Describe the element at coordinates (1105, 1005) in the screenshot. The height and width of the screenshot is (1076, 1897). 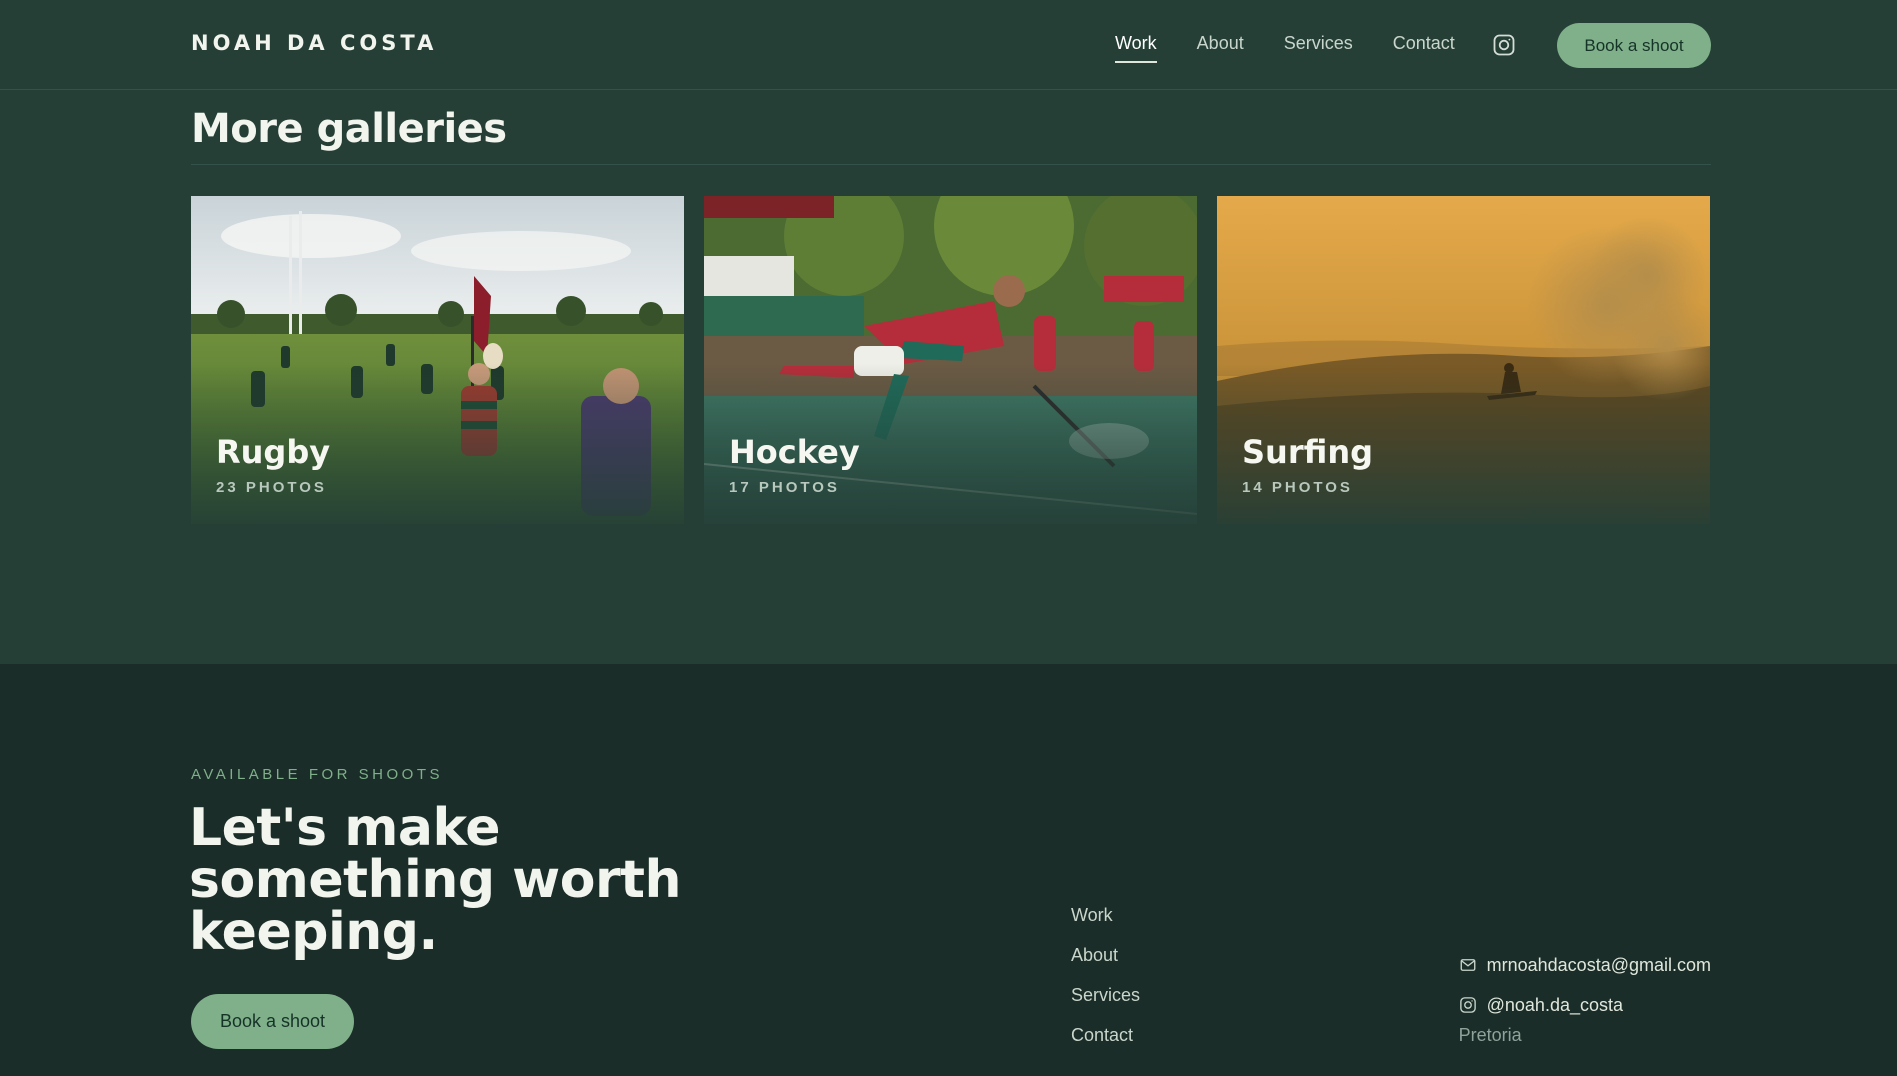
I see `footer-link-services: Services` at that location.